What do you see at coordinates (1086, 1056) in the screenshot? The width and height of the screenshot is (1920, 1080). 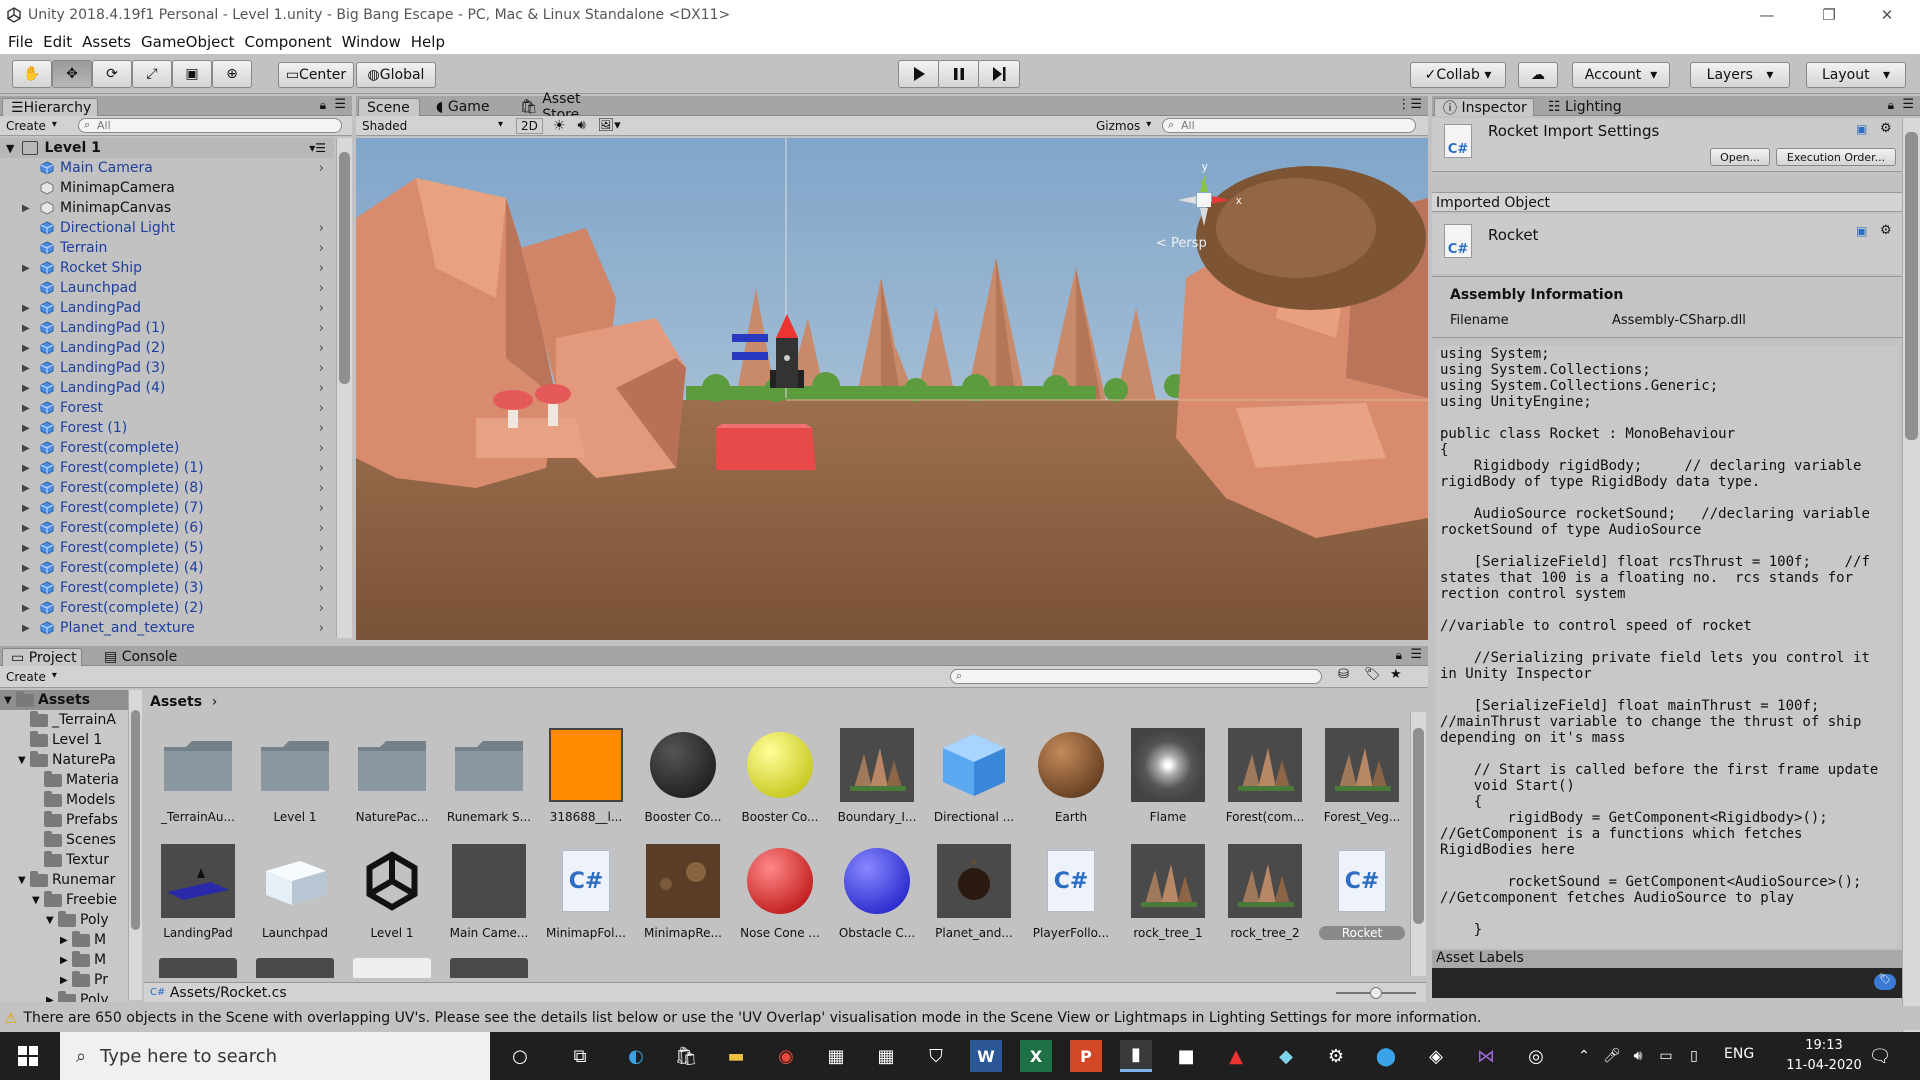 I see `powerpoint-icon: P` at bounding box center [1086, 1056].